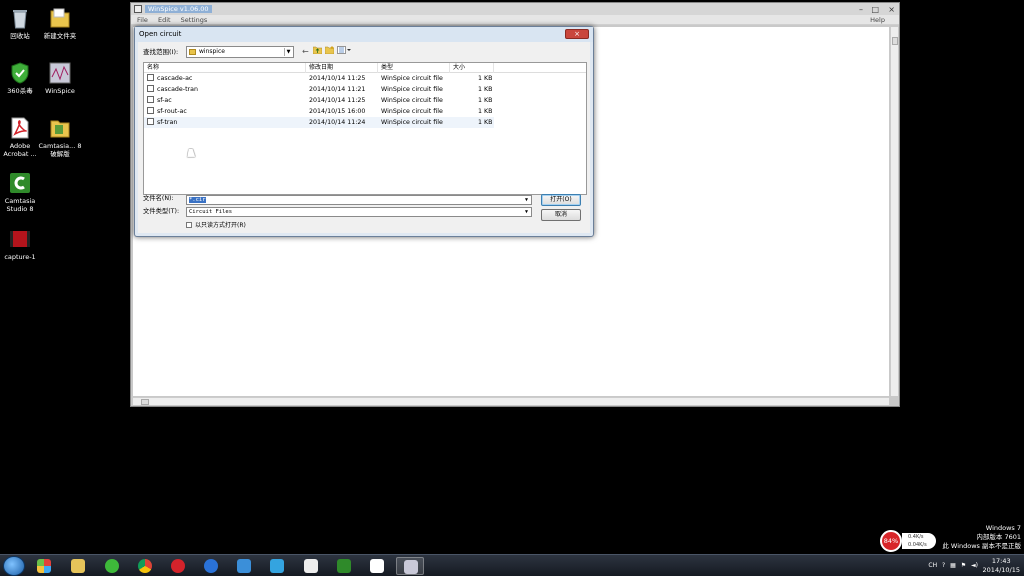 The height and width of the screenshot is (576, 1024). I want to click on taskbar-app-winspice, so click(410, 566).